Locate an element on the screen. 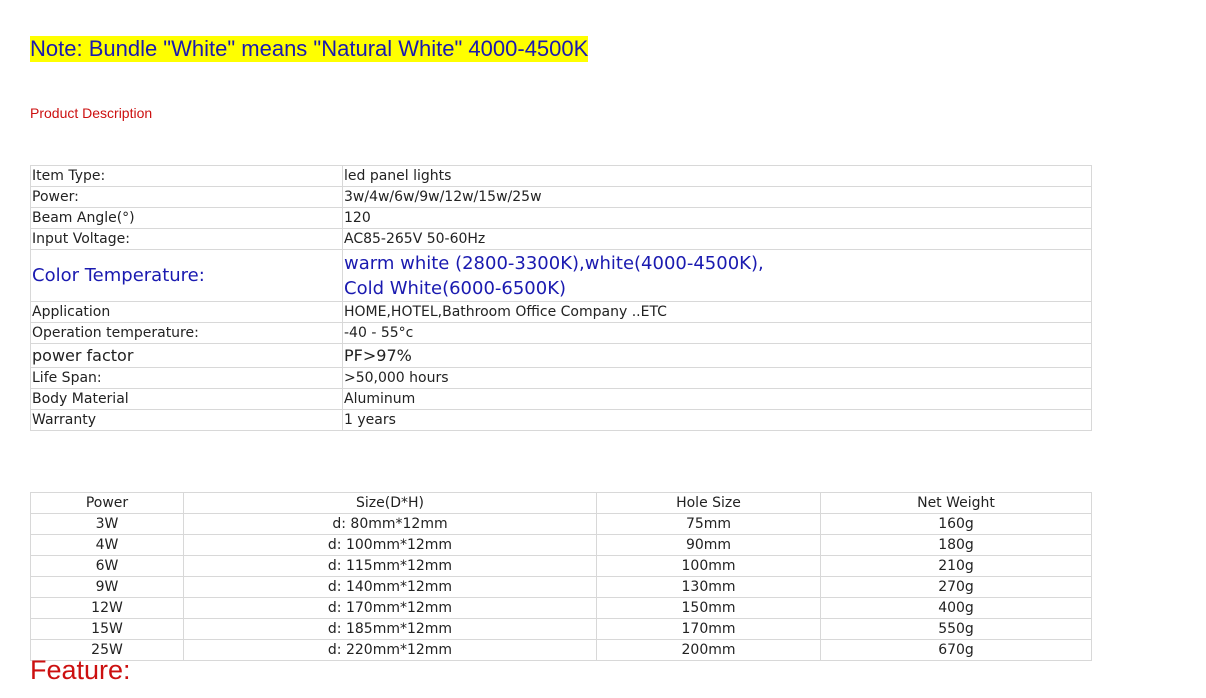 The height and width of the screenshot is (698, 1206). cell-hole-size: 75mm is located at coordinates (708, 524).